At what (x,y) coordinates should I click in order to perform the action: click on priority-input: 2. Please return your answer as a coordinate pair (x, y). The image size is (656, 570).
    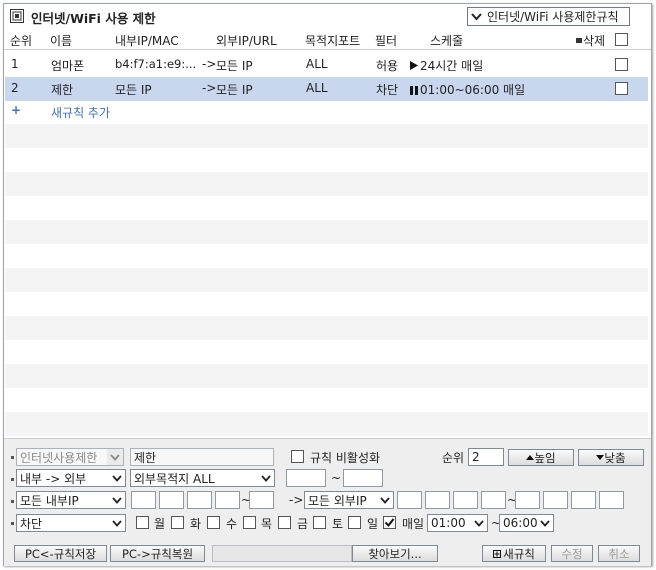
    Looking at the image, I should click on (486, 457).